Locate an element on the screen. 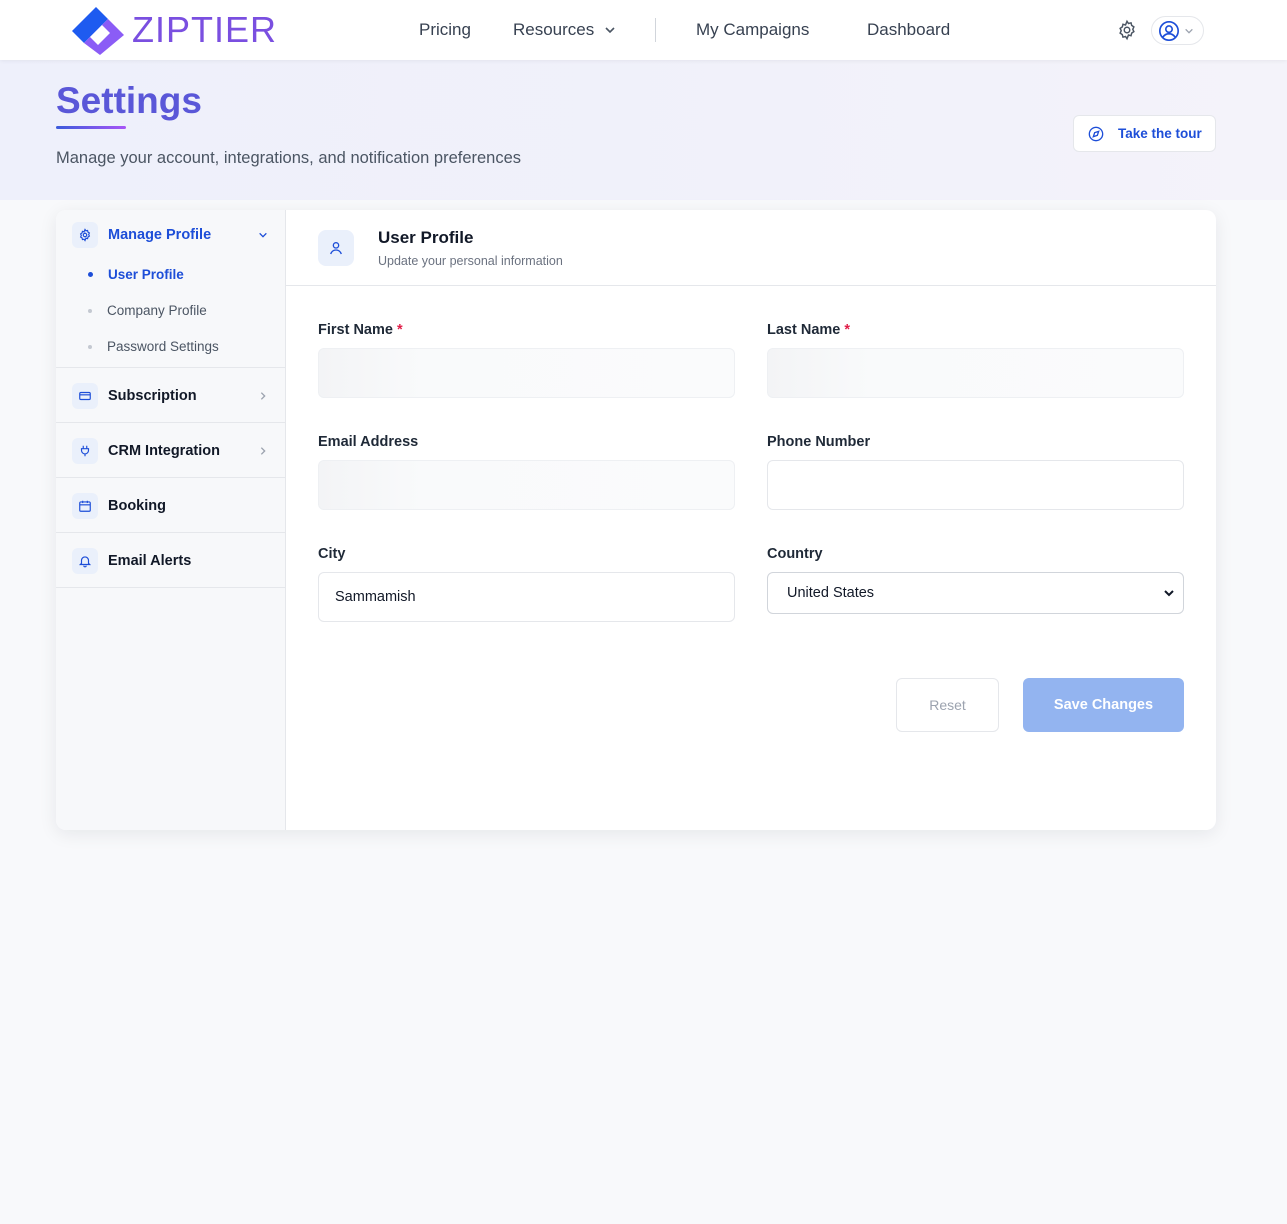  ziptier-logo-icon is located at coordinates (98, 30).